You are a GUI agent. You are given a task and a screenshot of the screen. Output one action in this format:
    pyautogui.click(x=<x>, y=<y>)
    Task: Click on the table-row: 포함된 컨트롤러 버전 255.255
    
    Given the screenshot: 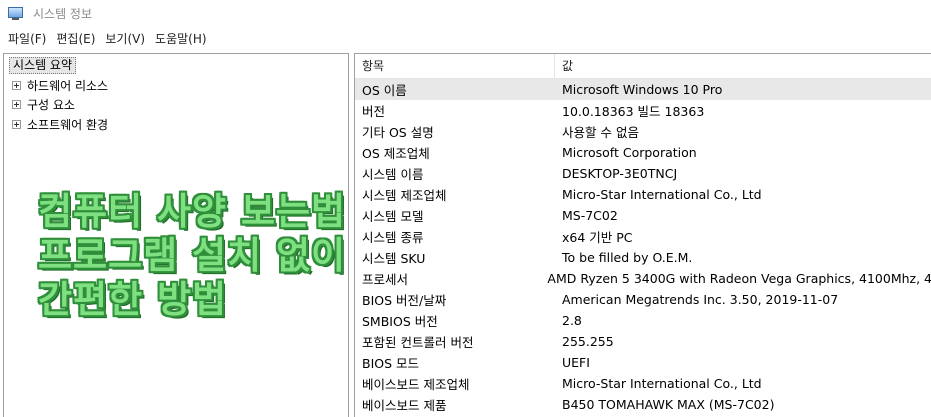 What is the action you would take?
    pyautogui.click(x=643, y=341)
    